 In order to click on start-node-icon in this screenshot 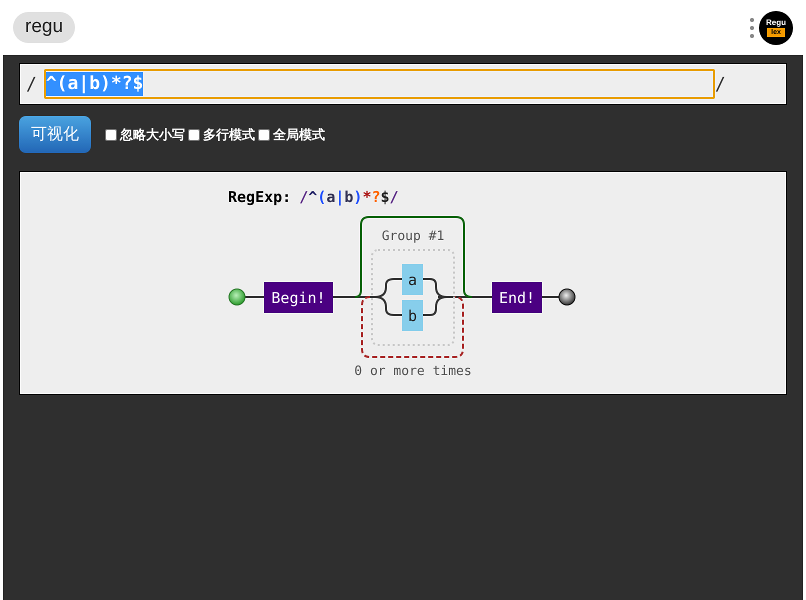, I will do `click(237, 297)`.